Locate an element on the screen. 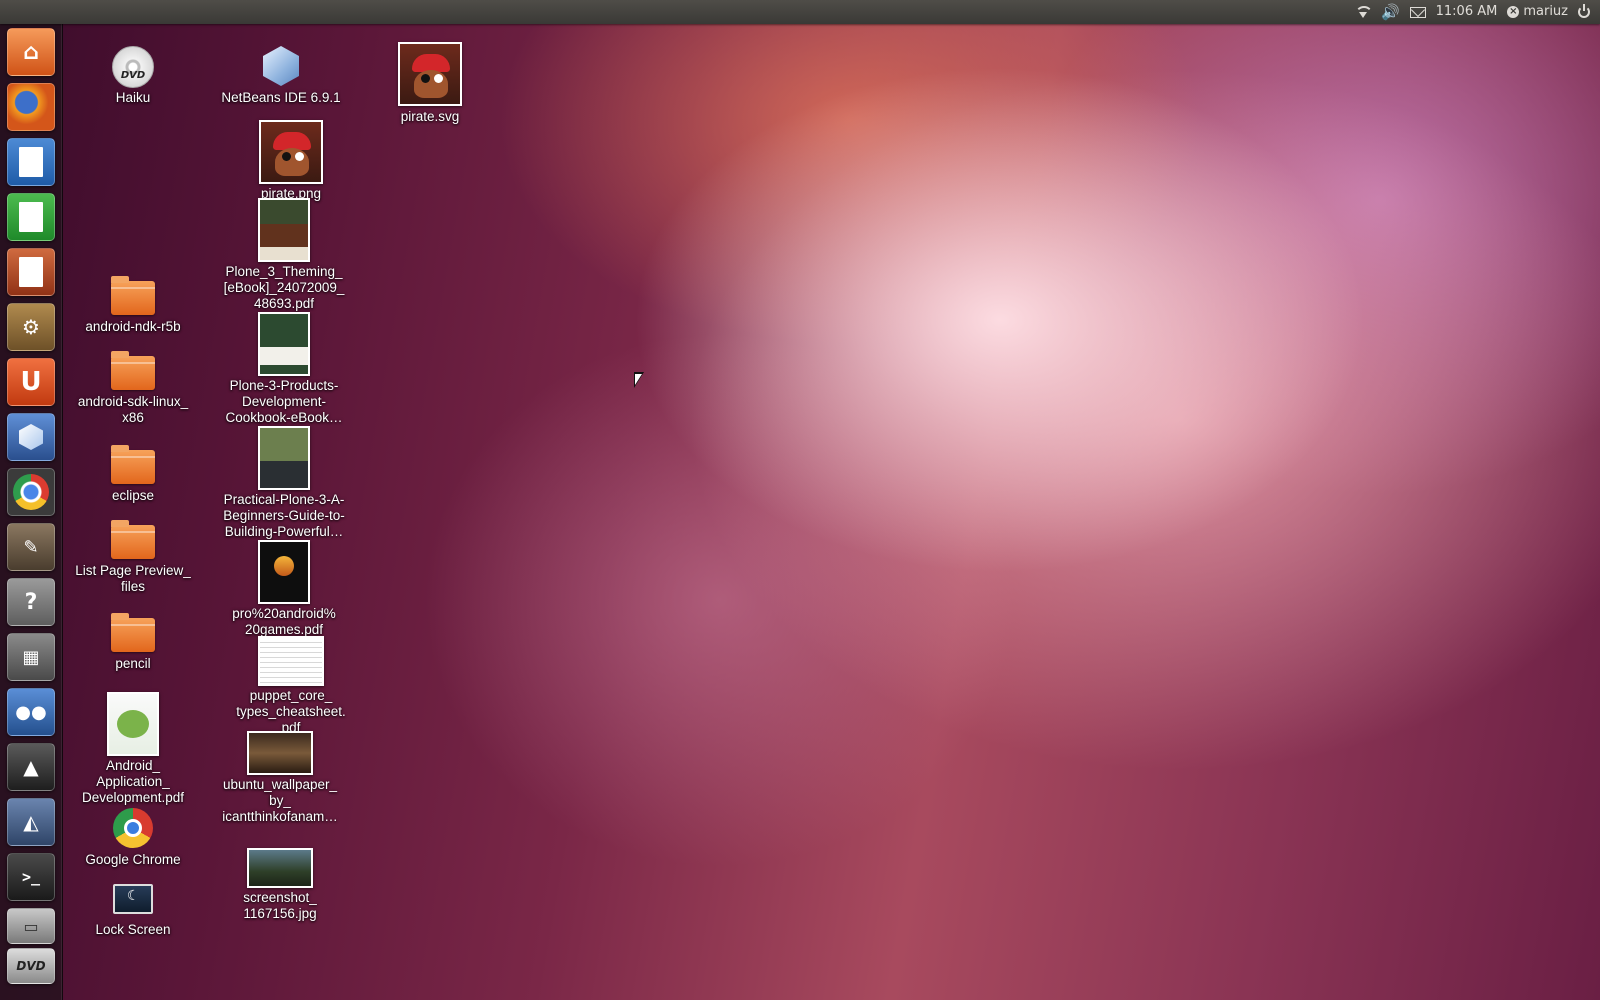 The height and width of the screenshot is (1000, 1600). launcher-home-folder: ⌂ is located at coordinates (31, 52).